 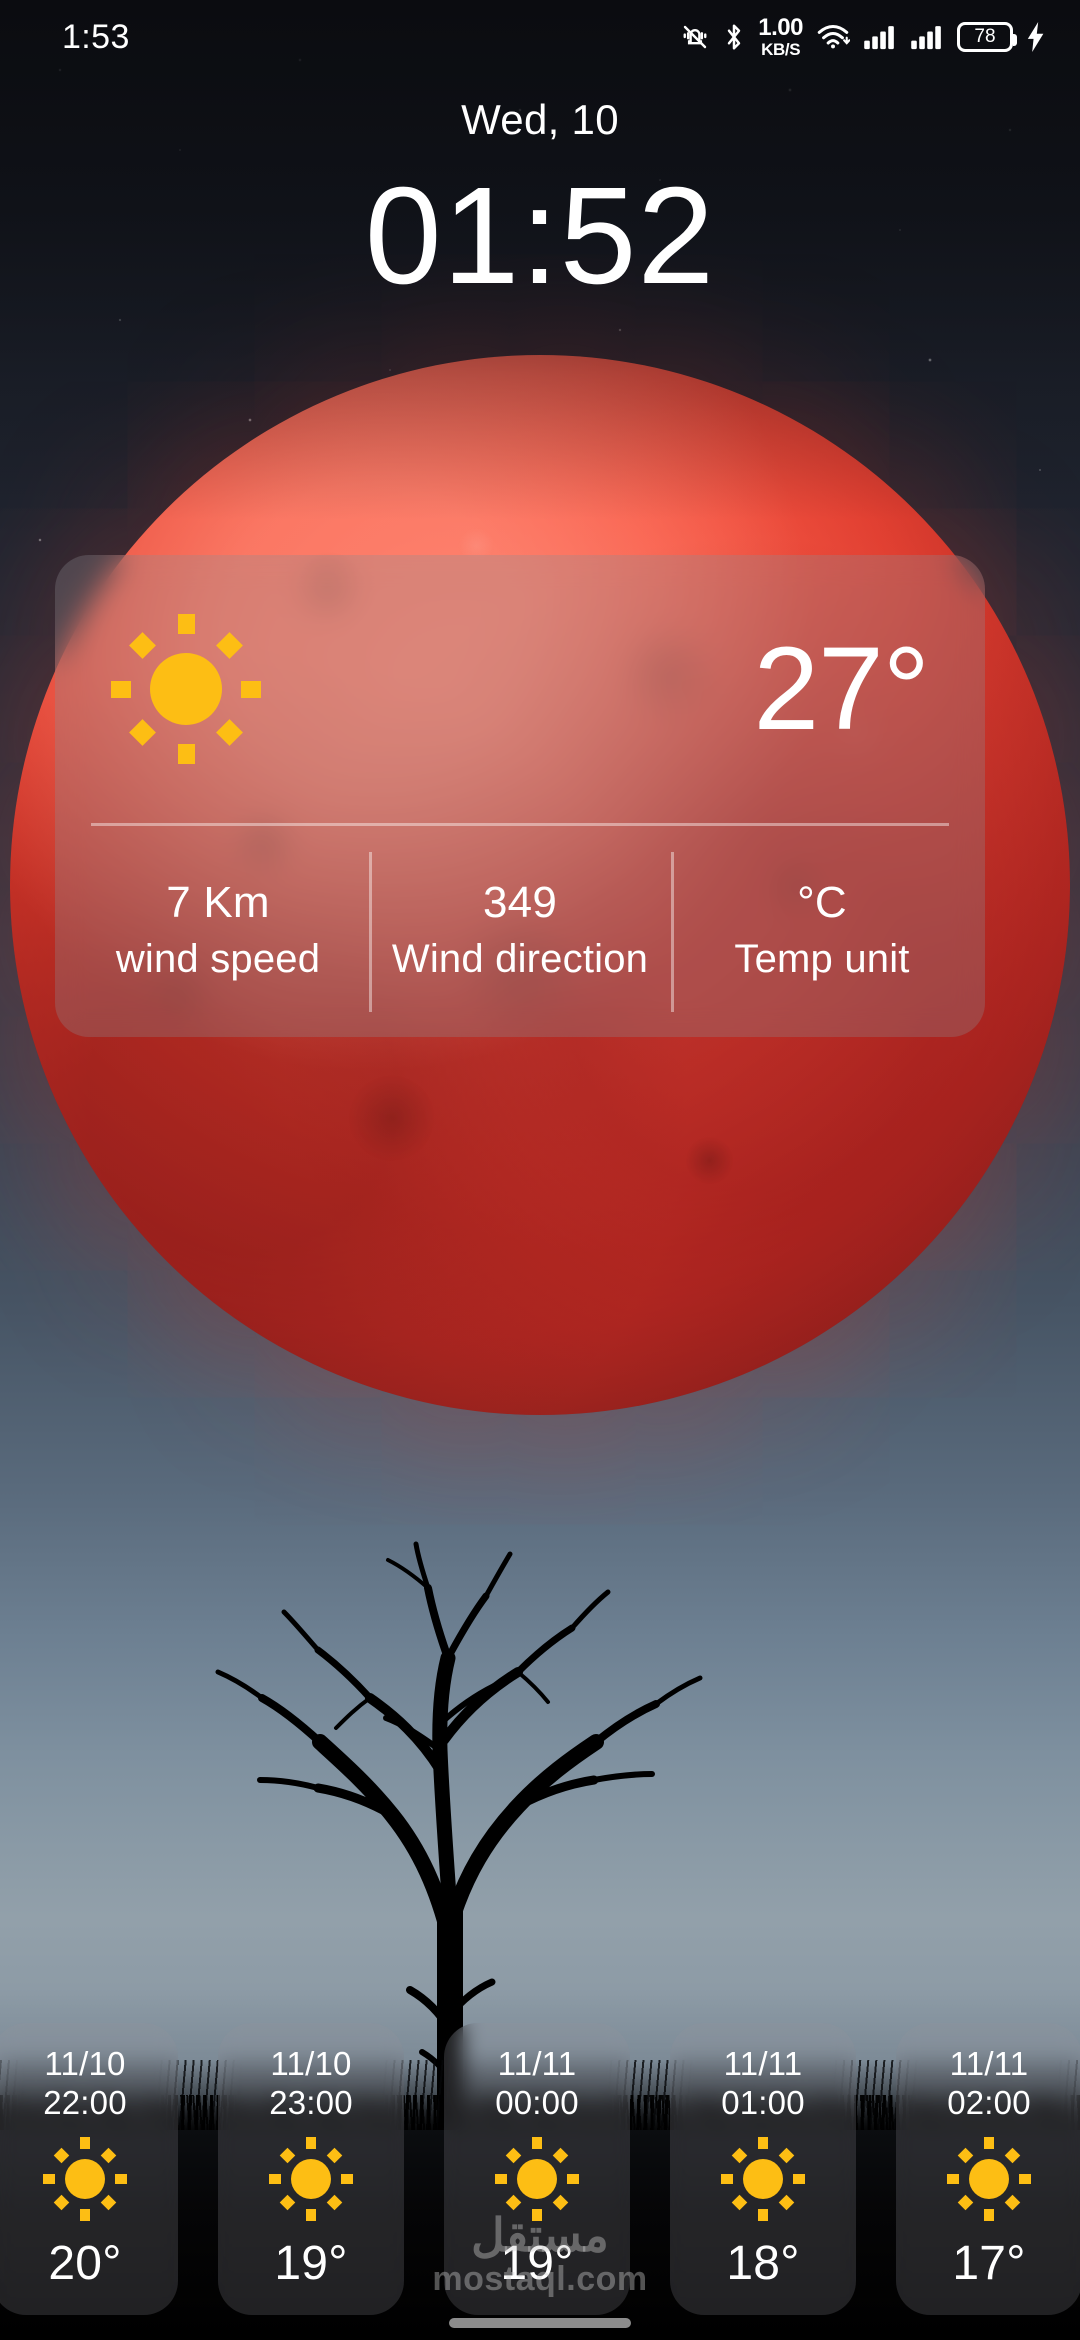 I want to click on hourly-forecast-card: 11/11 02:00 17°, so click(x=988, y=2169).